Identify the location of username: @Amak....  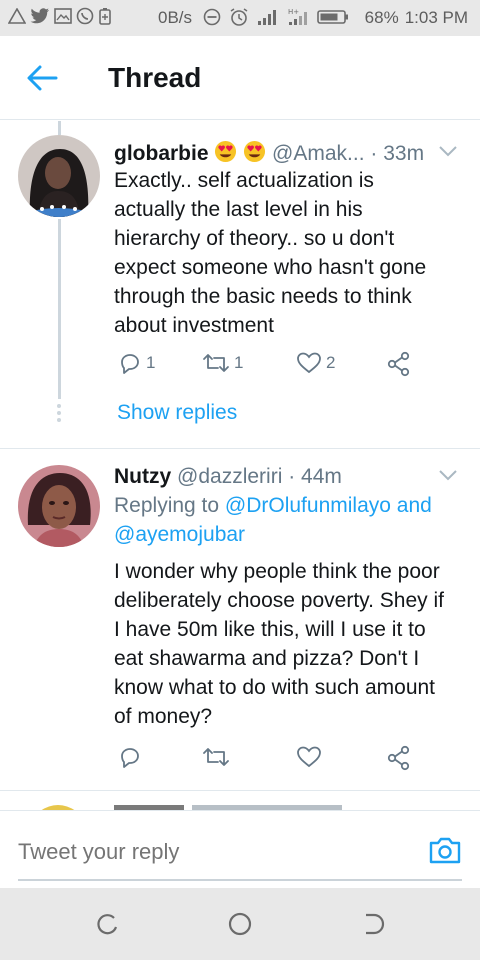
(318, 153).